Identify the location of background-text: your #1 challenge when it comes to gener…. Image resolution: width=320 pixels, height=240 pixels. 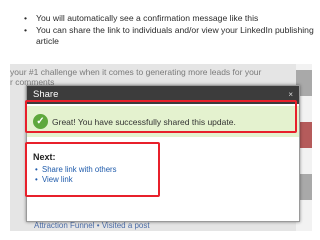
(136, 72).